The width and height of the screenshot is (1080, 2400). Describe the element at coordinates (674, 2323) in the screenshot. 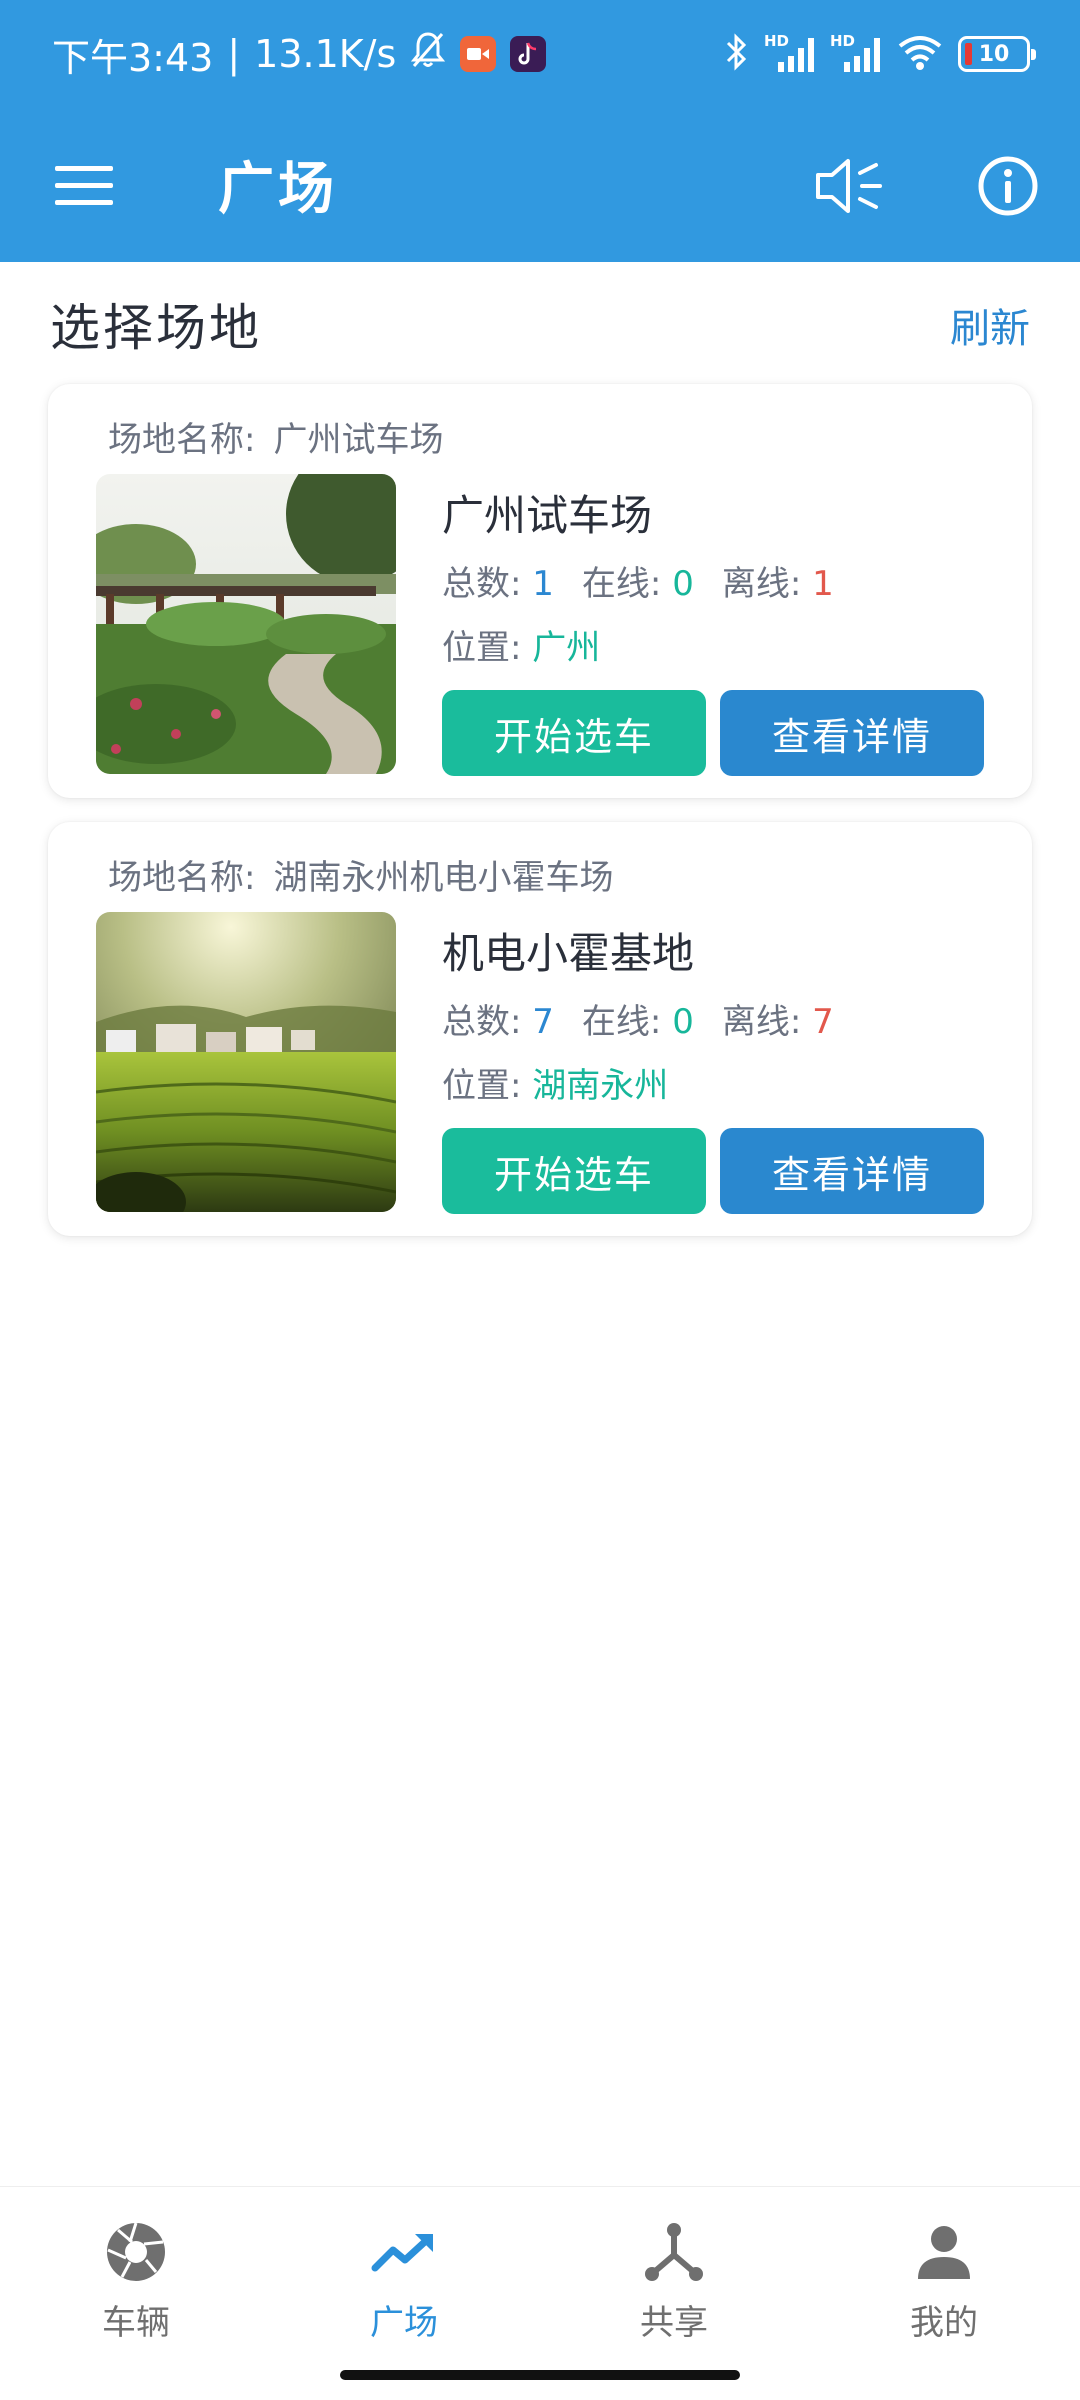

I see `nav-label: 共享` at that location.